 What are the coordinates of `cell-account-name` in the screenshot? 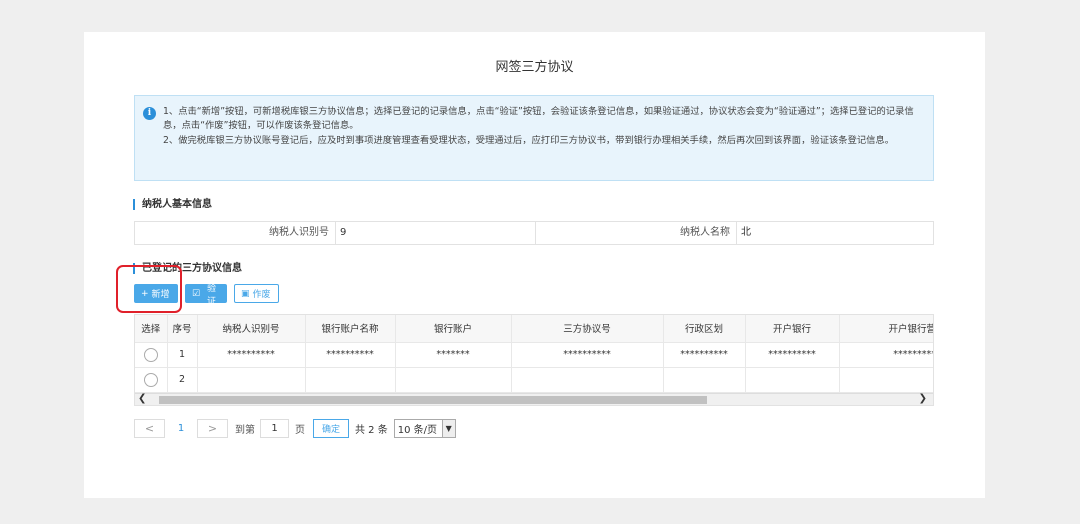 It's located at (350, 380).